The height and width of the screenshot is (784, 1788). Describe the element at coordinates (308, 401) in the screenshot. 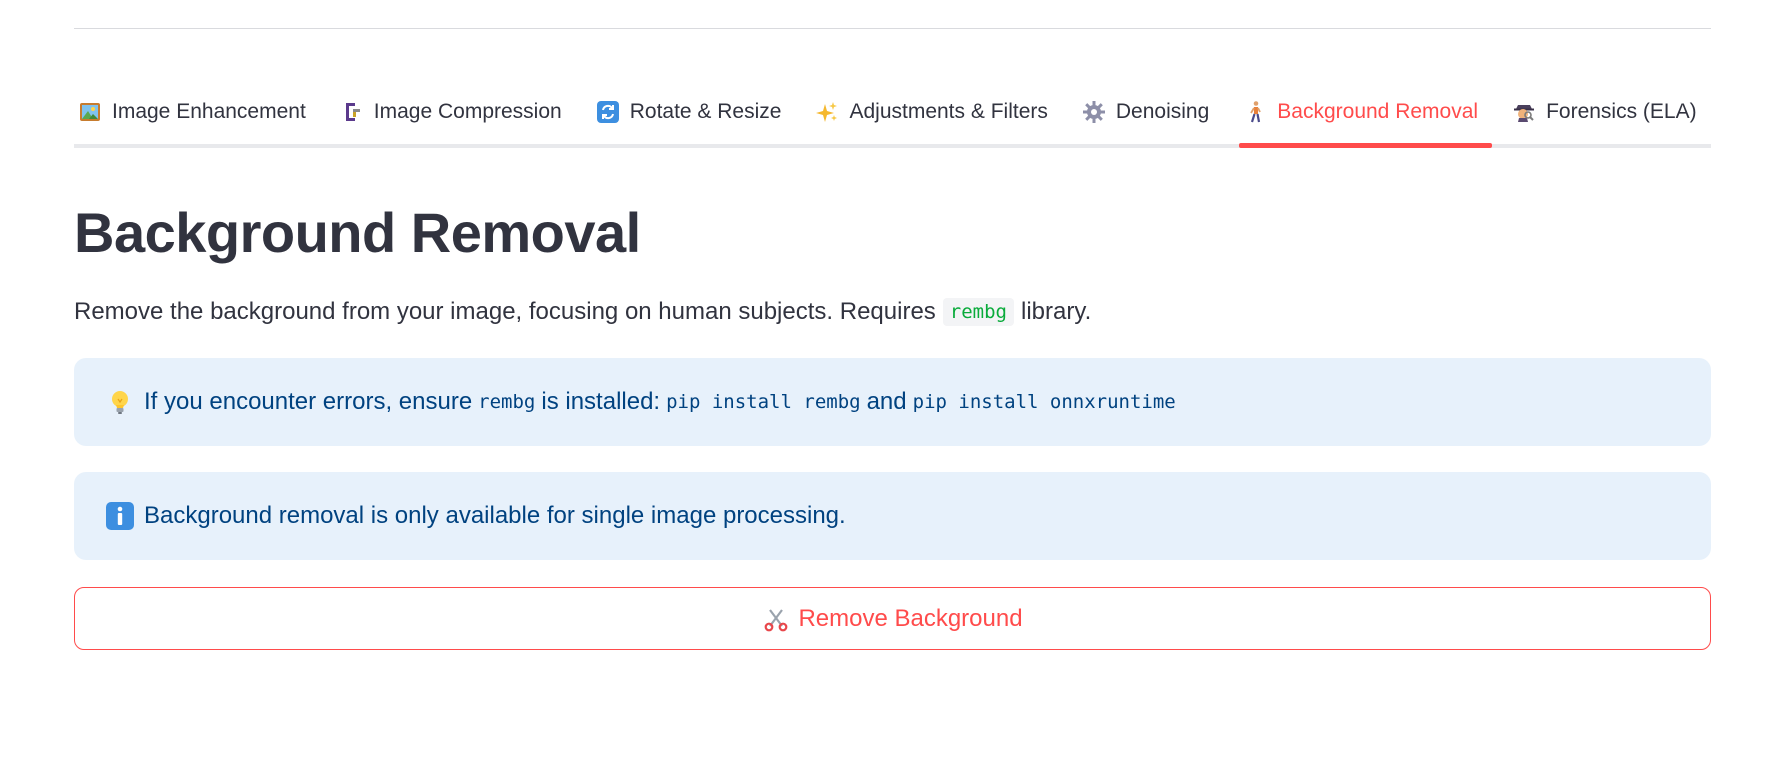

I see `install-alert-text: If you encounter errors, ensure` at that location.